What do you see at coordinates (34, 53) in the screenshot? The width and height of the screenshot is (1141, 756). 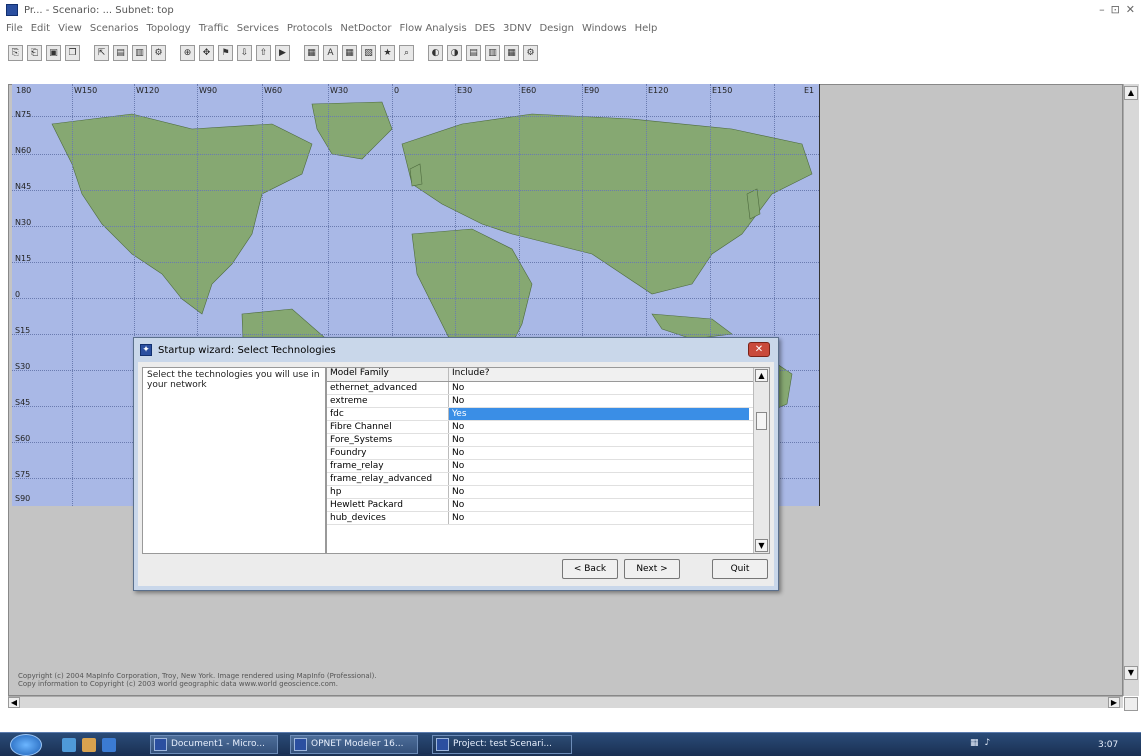 I see `open-icon: ⎗` at bounding box center [34, 53].